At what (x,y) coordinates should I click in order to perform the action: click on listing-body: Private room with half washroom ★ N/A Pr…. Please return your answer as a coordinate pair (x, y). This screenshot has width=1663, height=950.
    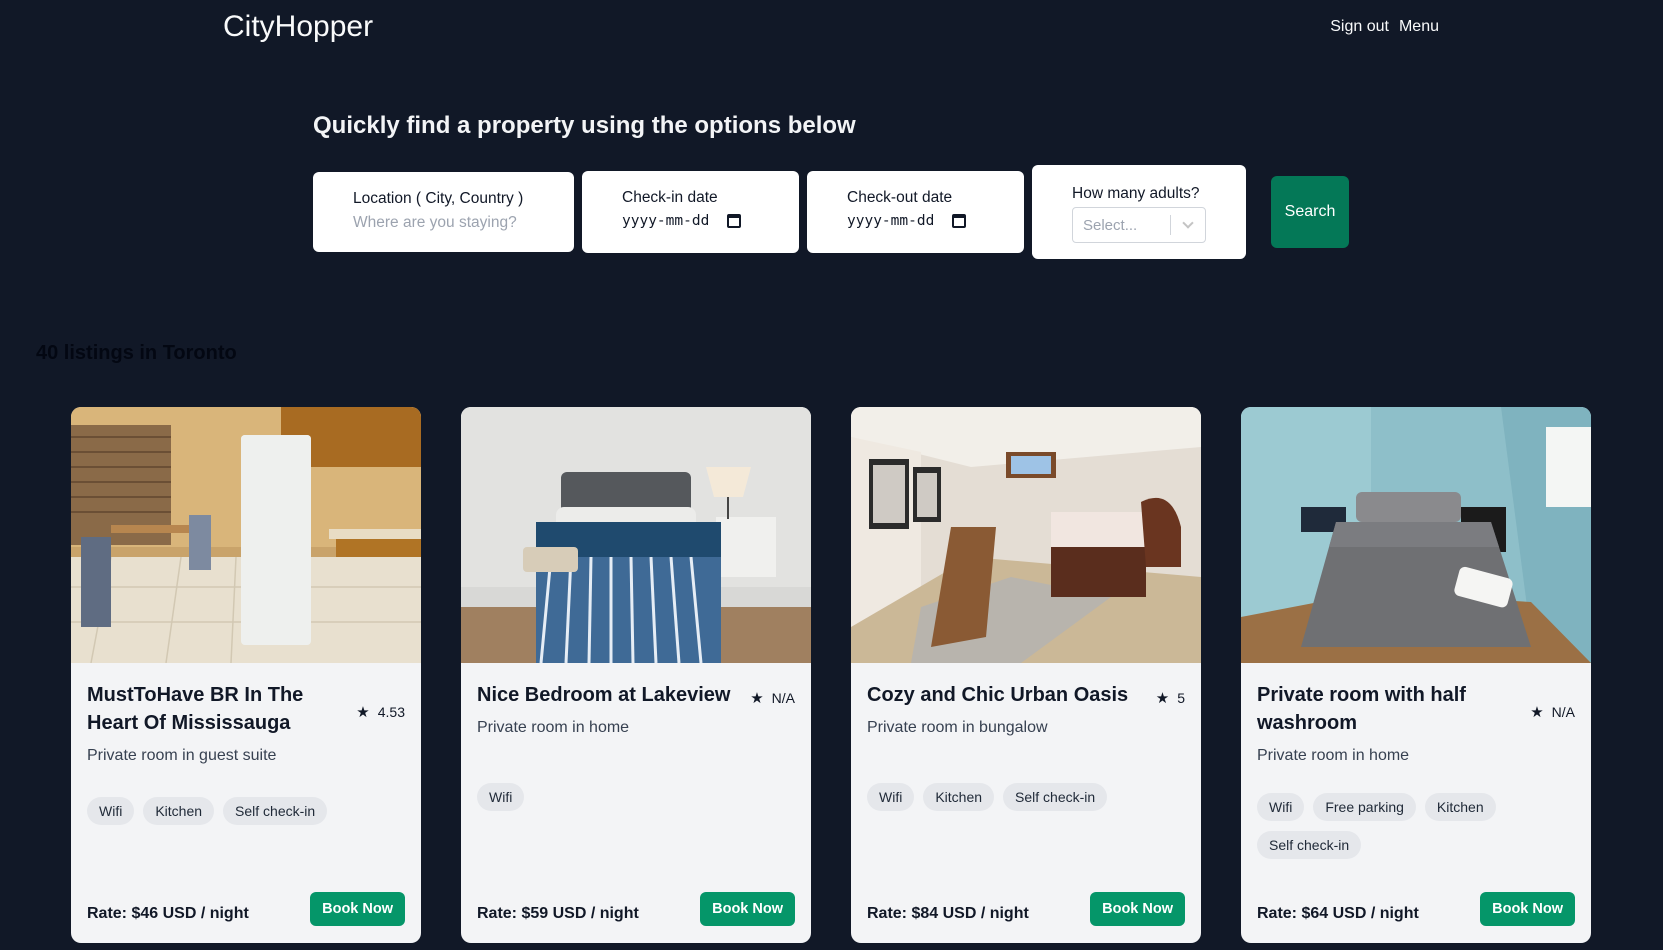
    Looking at the image, I should click on (1416, 803).